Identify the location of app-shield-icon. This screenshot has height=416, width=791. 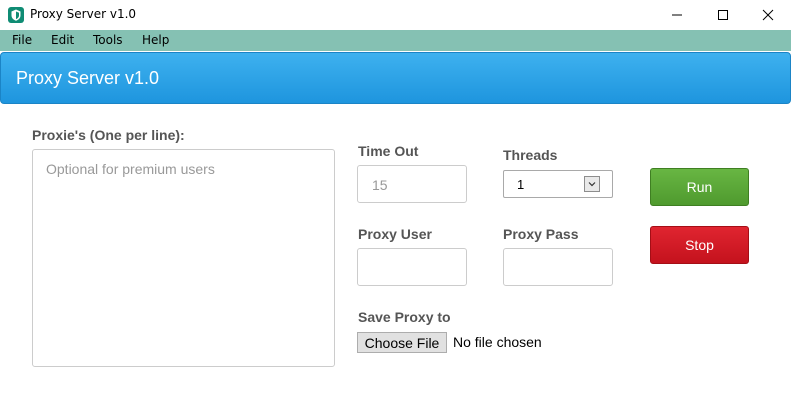
(16, 15).